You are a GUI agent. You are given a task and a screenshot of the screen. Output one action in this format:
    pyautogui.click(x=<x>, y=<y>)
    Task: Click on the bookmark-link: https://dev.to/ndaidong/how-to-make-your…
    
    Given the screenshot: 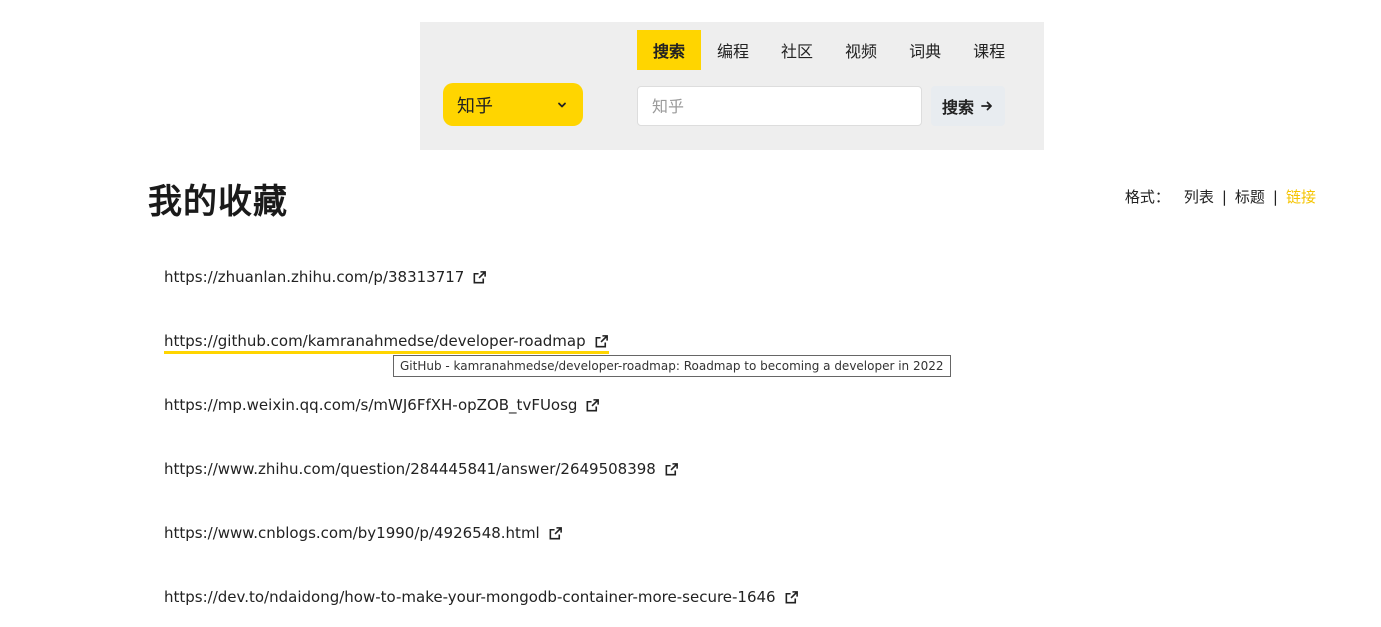 What is the action you would take?
    pyautogui.click(x=481, y=597)
    